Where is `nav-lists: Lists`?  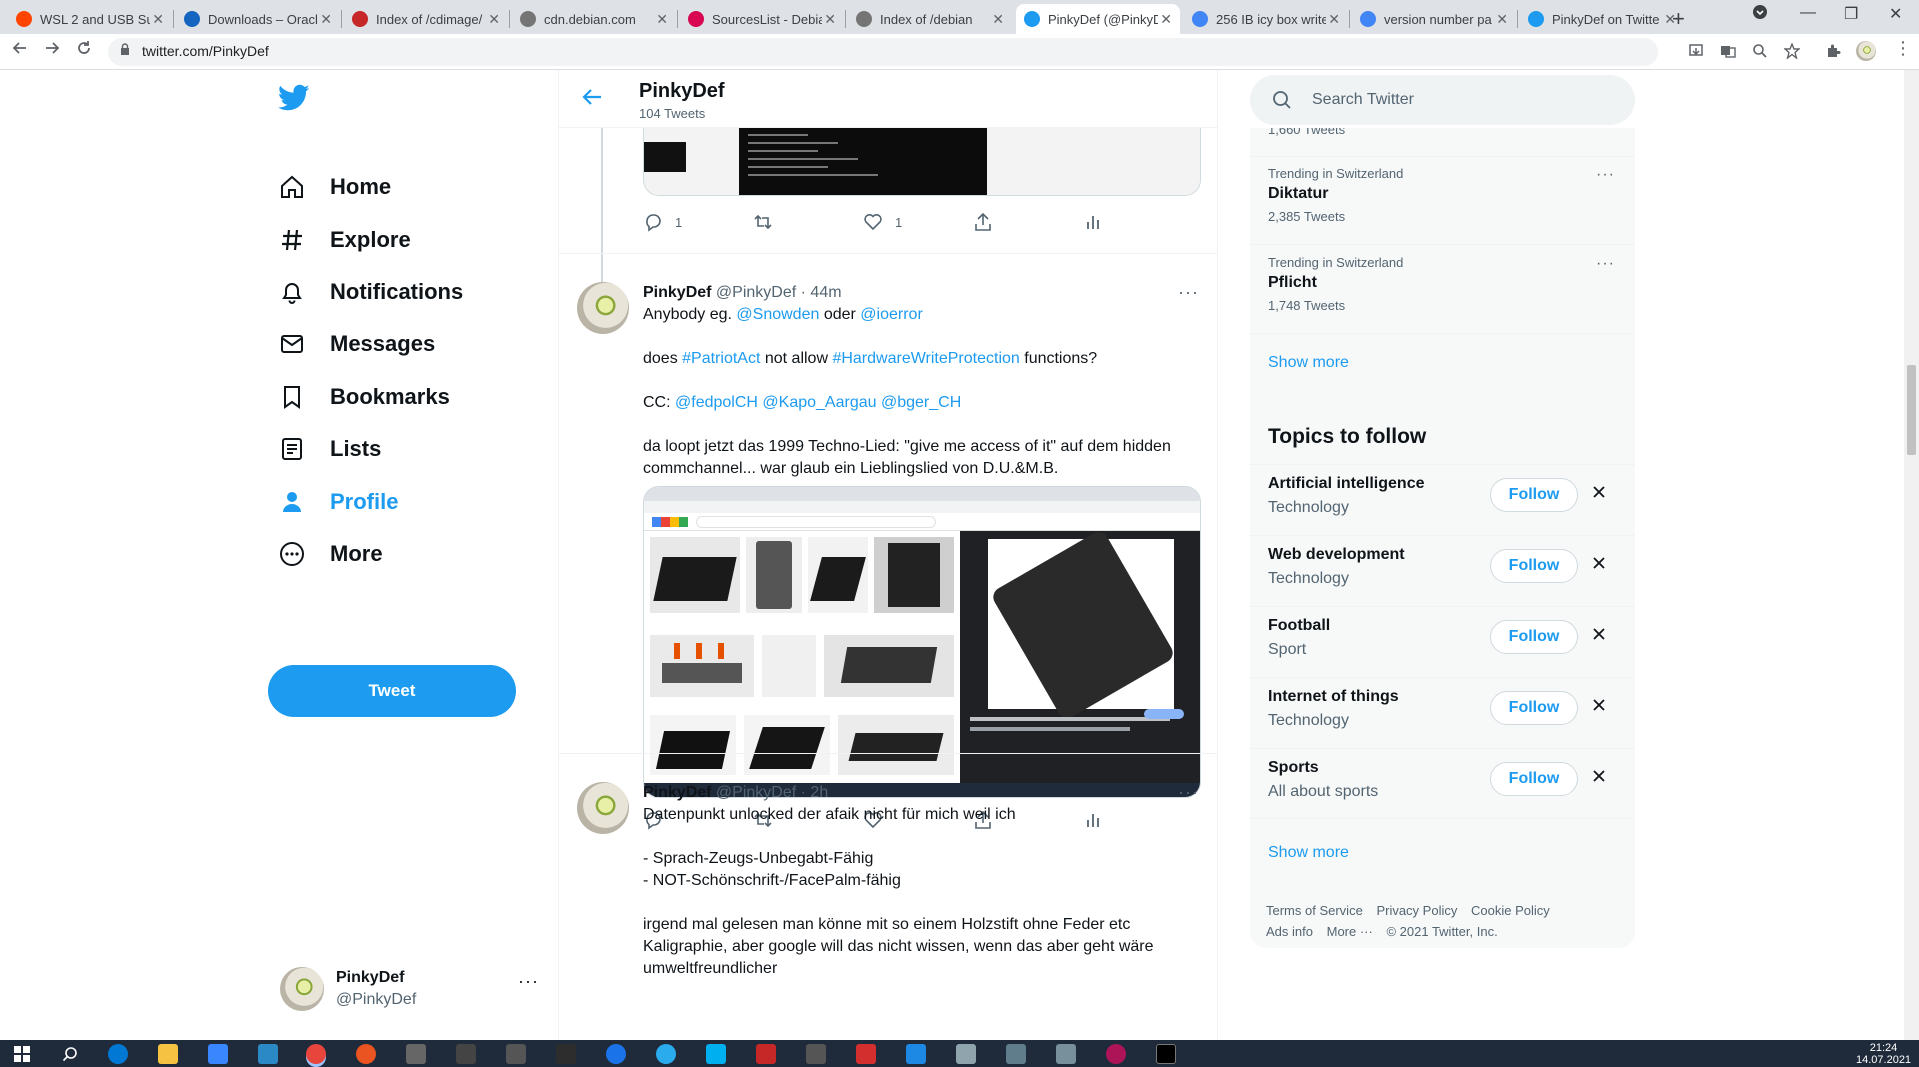
nav-lists: Lists is located at coordinates (329, 449).